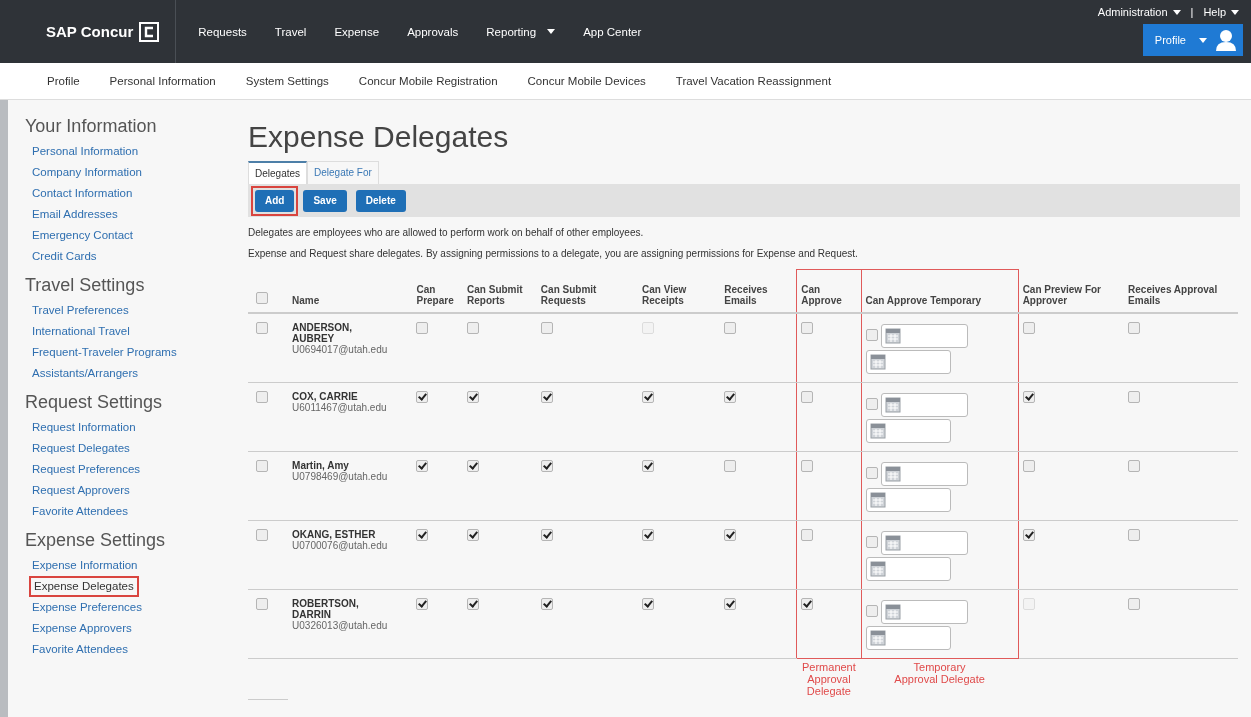 This screenshot has height=717, width=1251. Describe the element at coordinates (63, 81) in the screenshot. I see `subnav-tab: Profile` at that location.